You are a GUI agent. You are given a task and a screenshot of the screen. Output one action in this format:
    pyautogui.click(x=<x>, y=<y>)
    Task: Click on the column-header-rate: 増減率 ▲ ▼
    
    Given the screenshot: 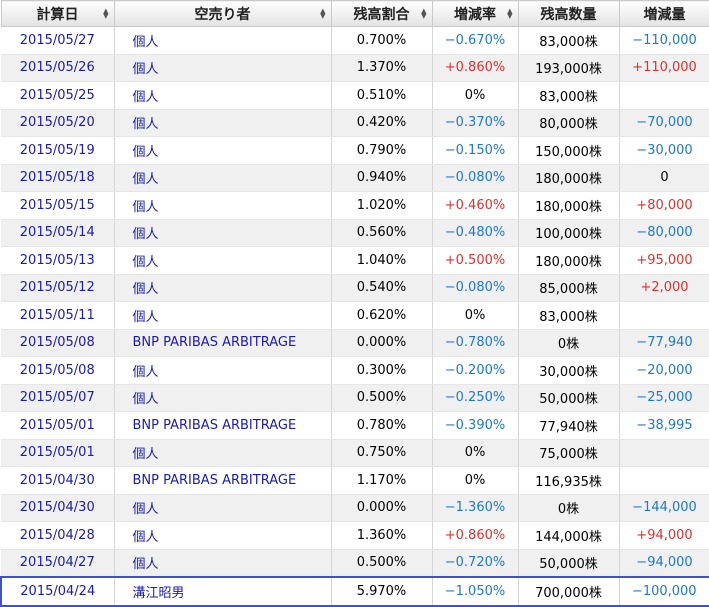 What is the action you would take?
    pyautogui.click(x=475, y=13)
    